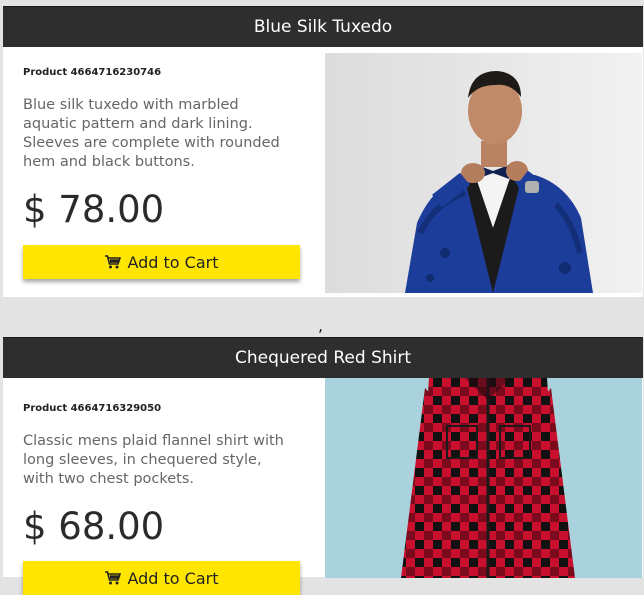 The image size is (644, 595). Describe the element at coordinates (92, 72) in the screenshot. I see `product-id: Product 4664716230746` at that location.